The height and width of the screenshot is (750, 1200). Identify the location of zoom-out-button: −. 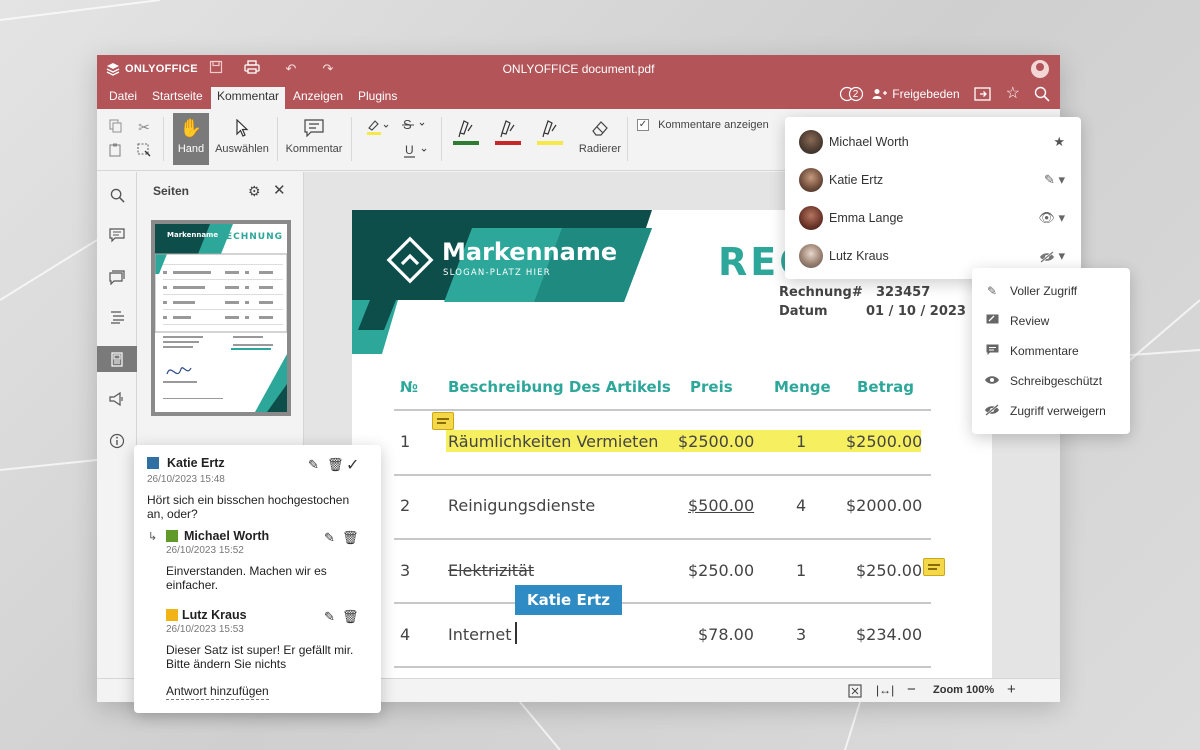
(911, 689).